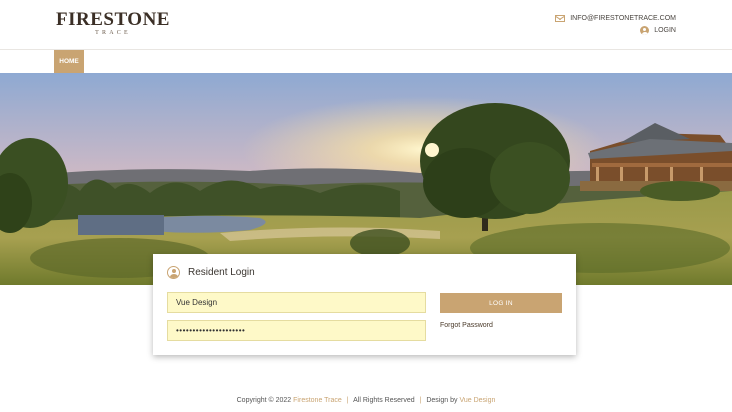 Image resolution: width=732 pixels, height=412 pixels. What do you see at coordinates (477, 400) in the screenshot?
I see `designer-link: Vue Design` at bounding box center [477, 400].